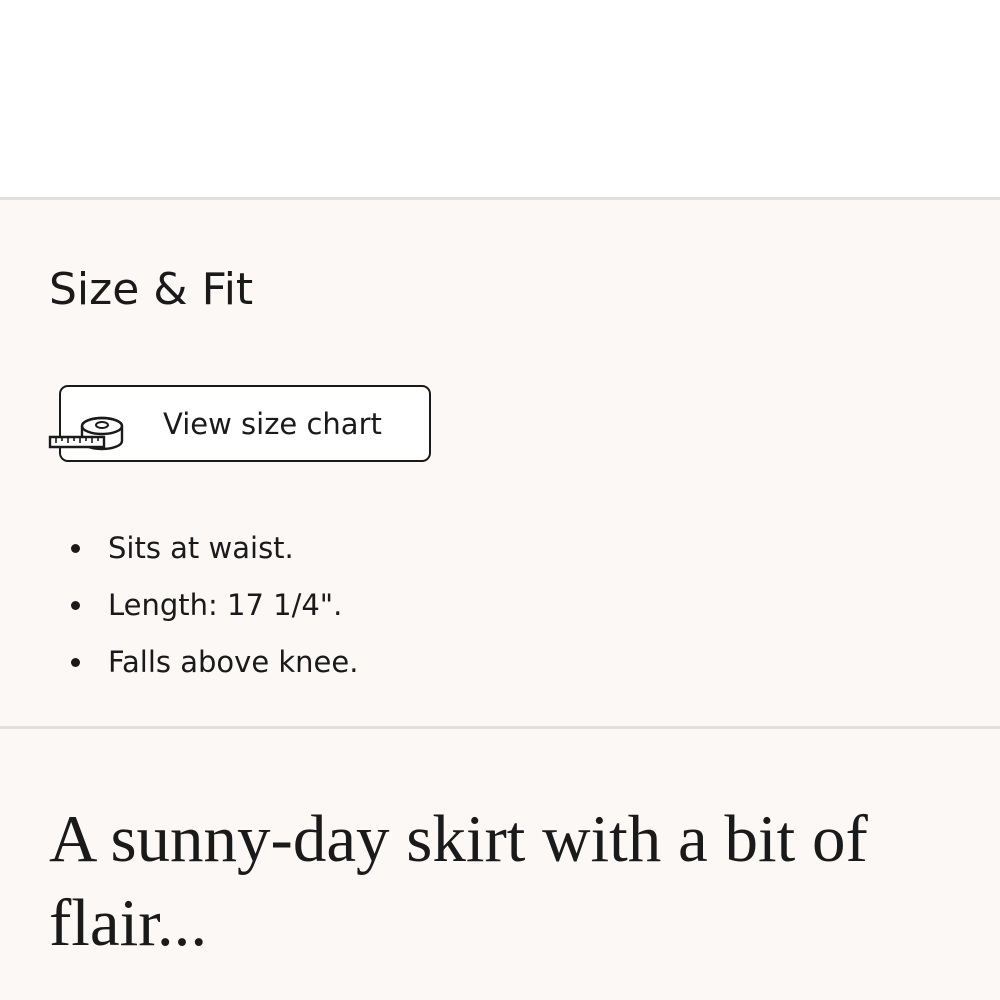 This screenshot has width=1000, height=1000. I want to click on measuring-tape-icon, so click(86, 433).